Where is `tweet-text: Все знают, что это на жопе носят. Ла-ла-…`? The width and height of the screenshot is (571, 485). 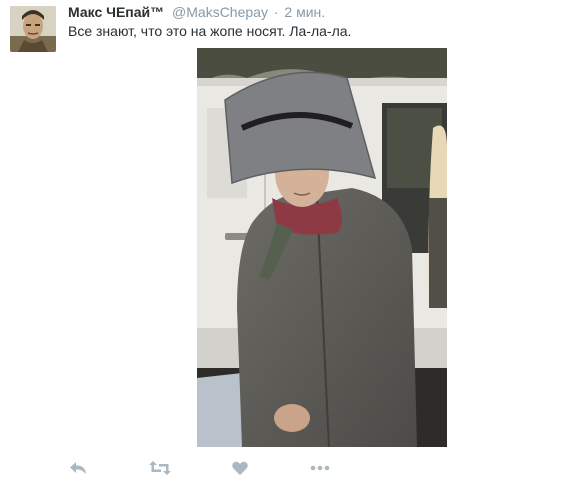
tweet-text: Все знают, что это на жопе носят. Ла-ла-… is located at coordinates (210, 31).